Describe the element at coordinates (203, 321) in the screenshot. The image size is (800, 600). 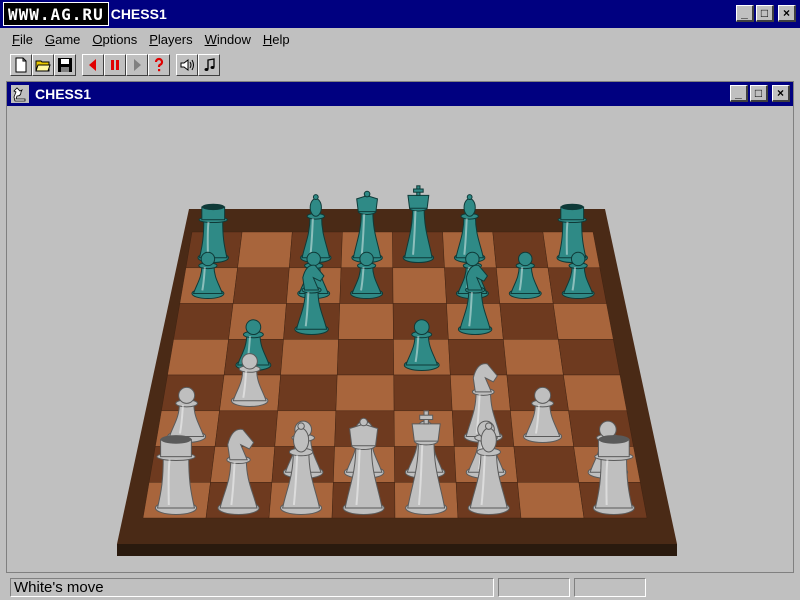
I see `board-square-a6` at that location.